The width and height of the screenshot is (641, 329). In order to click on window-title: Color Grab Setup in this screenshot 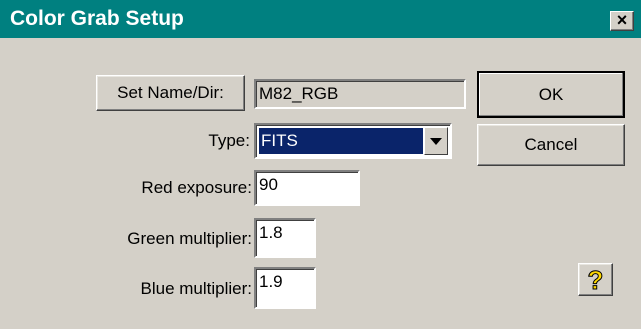, I will do `click(97, 18)`.